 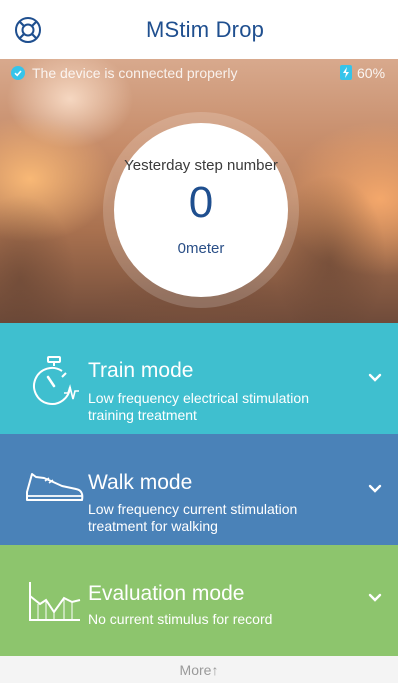 What do you see at coordinates (205, 29) in the screenshot?
I see `app-title: MStim Drop` at bounding box center [205, 29].